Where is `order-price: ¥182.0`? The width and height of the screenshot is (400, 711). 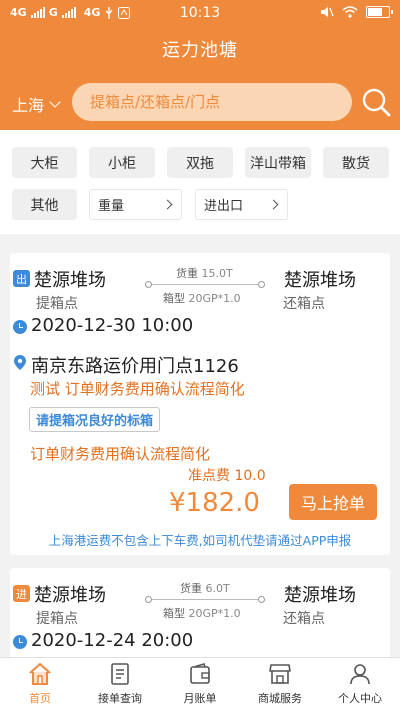
order-price: ¥182.0 is located at coordinates (214, 503).